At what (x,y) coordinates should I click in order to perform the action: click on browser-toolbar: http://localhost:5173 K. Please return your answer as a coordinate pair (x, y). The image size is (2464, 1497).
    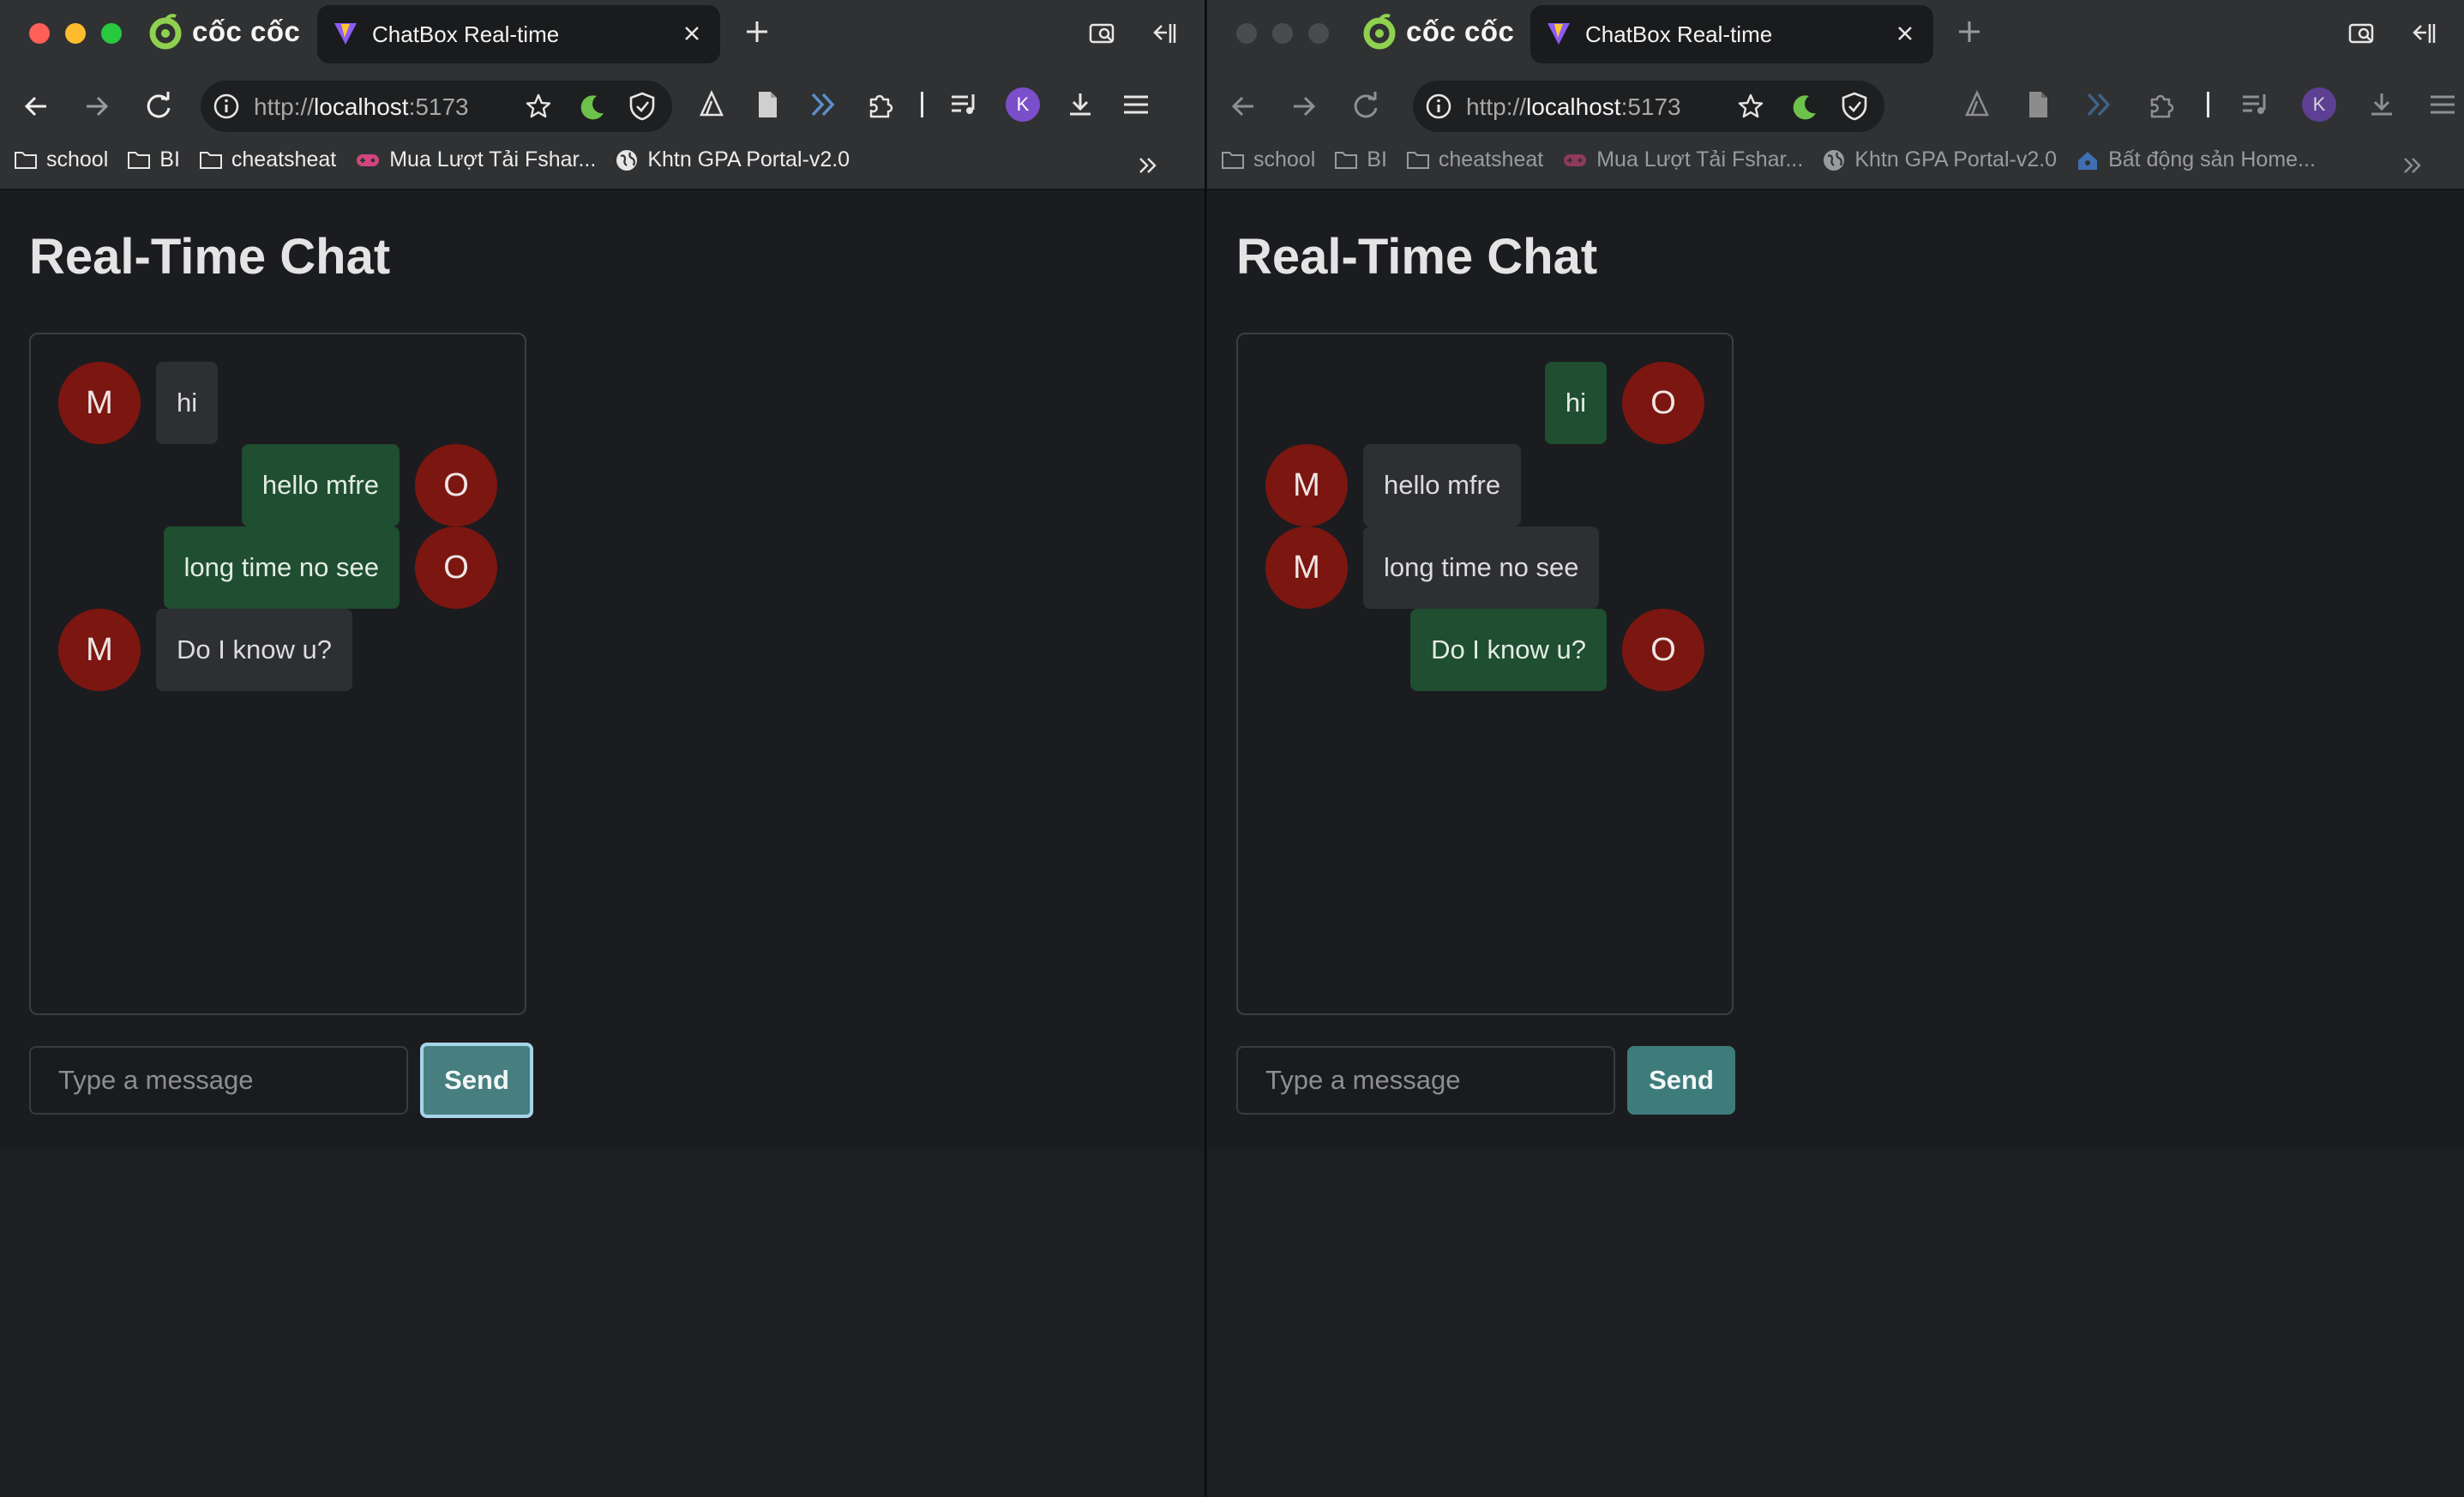
    Looking at the image, I should click on (1835, 105).